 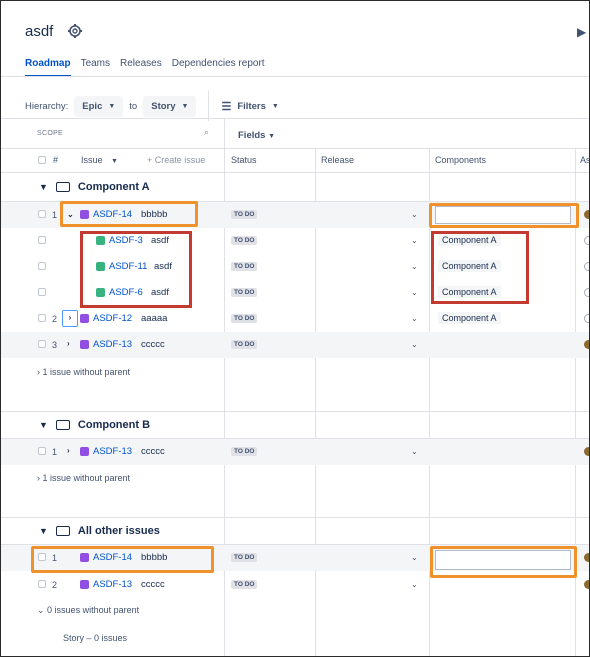 I want to click on group-name: Component A, so click(x=113, y=187).